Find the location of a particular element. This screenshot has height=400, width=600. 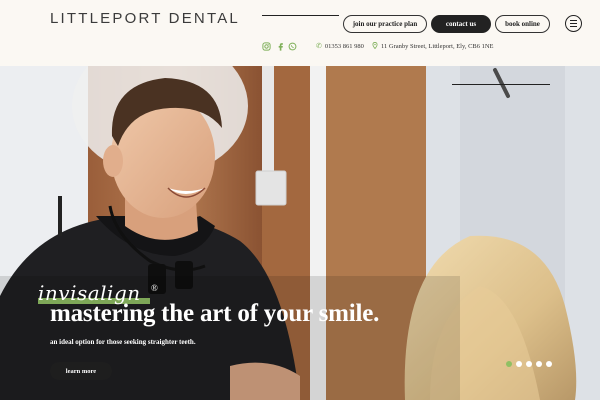

site-logo: LITTLEPORT DENTAL is located at coordinates (145, 18).